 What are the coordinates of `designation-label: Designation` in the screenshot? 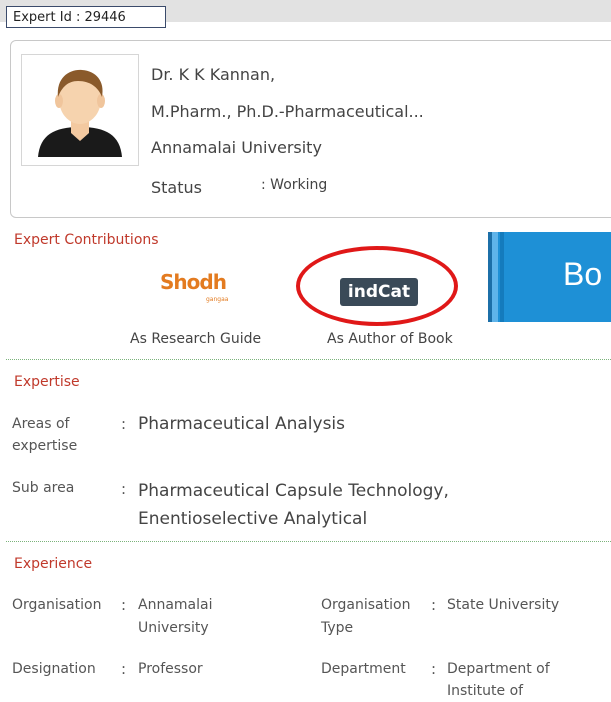 It's located at (54, 669).